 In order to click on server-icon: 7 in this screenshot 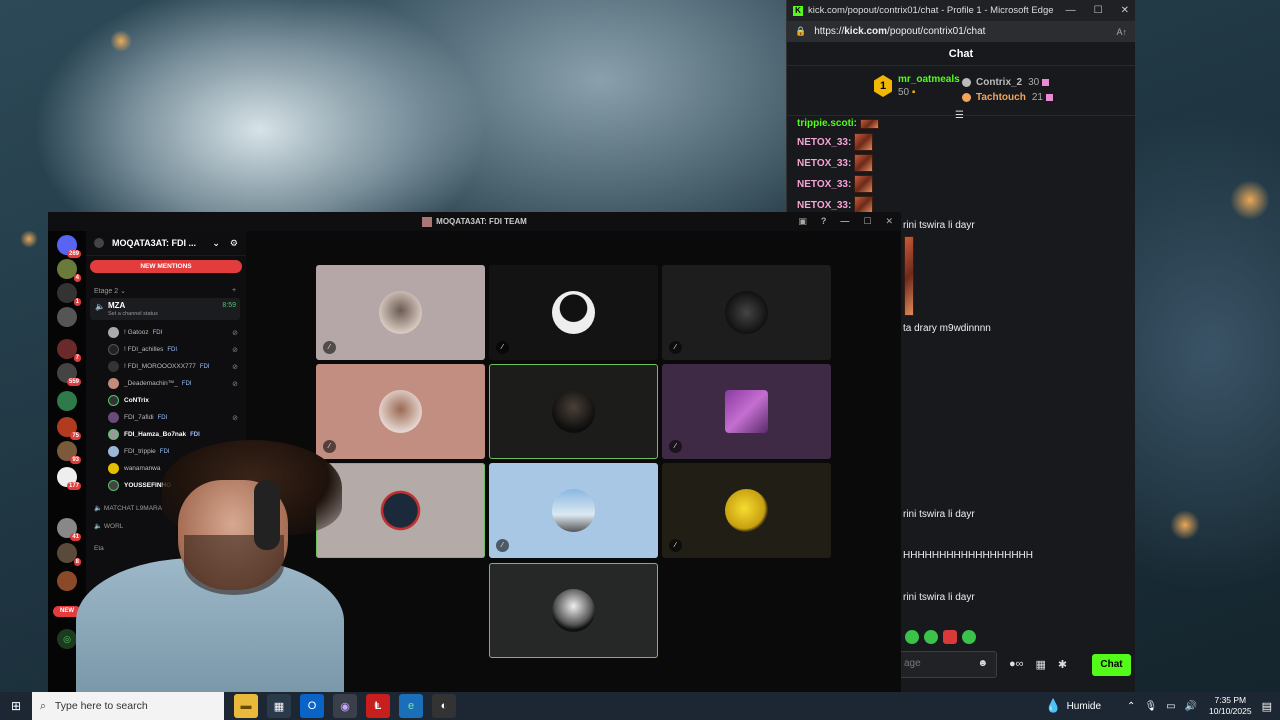, I will do `click(69, 350)`.